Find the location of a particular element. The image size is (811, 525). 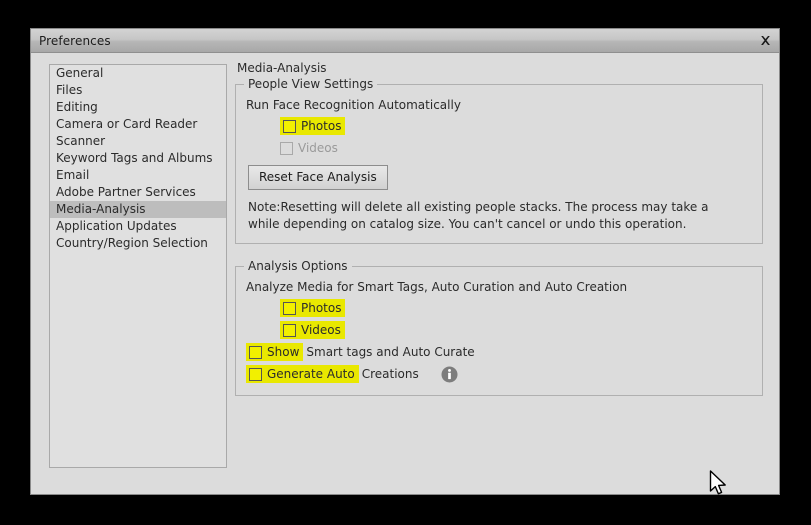

sidebar-item-adobe-partner-services: Adobe Partner Services is located at coordinates (138, 192).